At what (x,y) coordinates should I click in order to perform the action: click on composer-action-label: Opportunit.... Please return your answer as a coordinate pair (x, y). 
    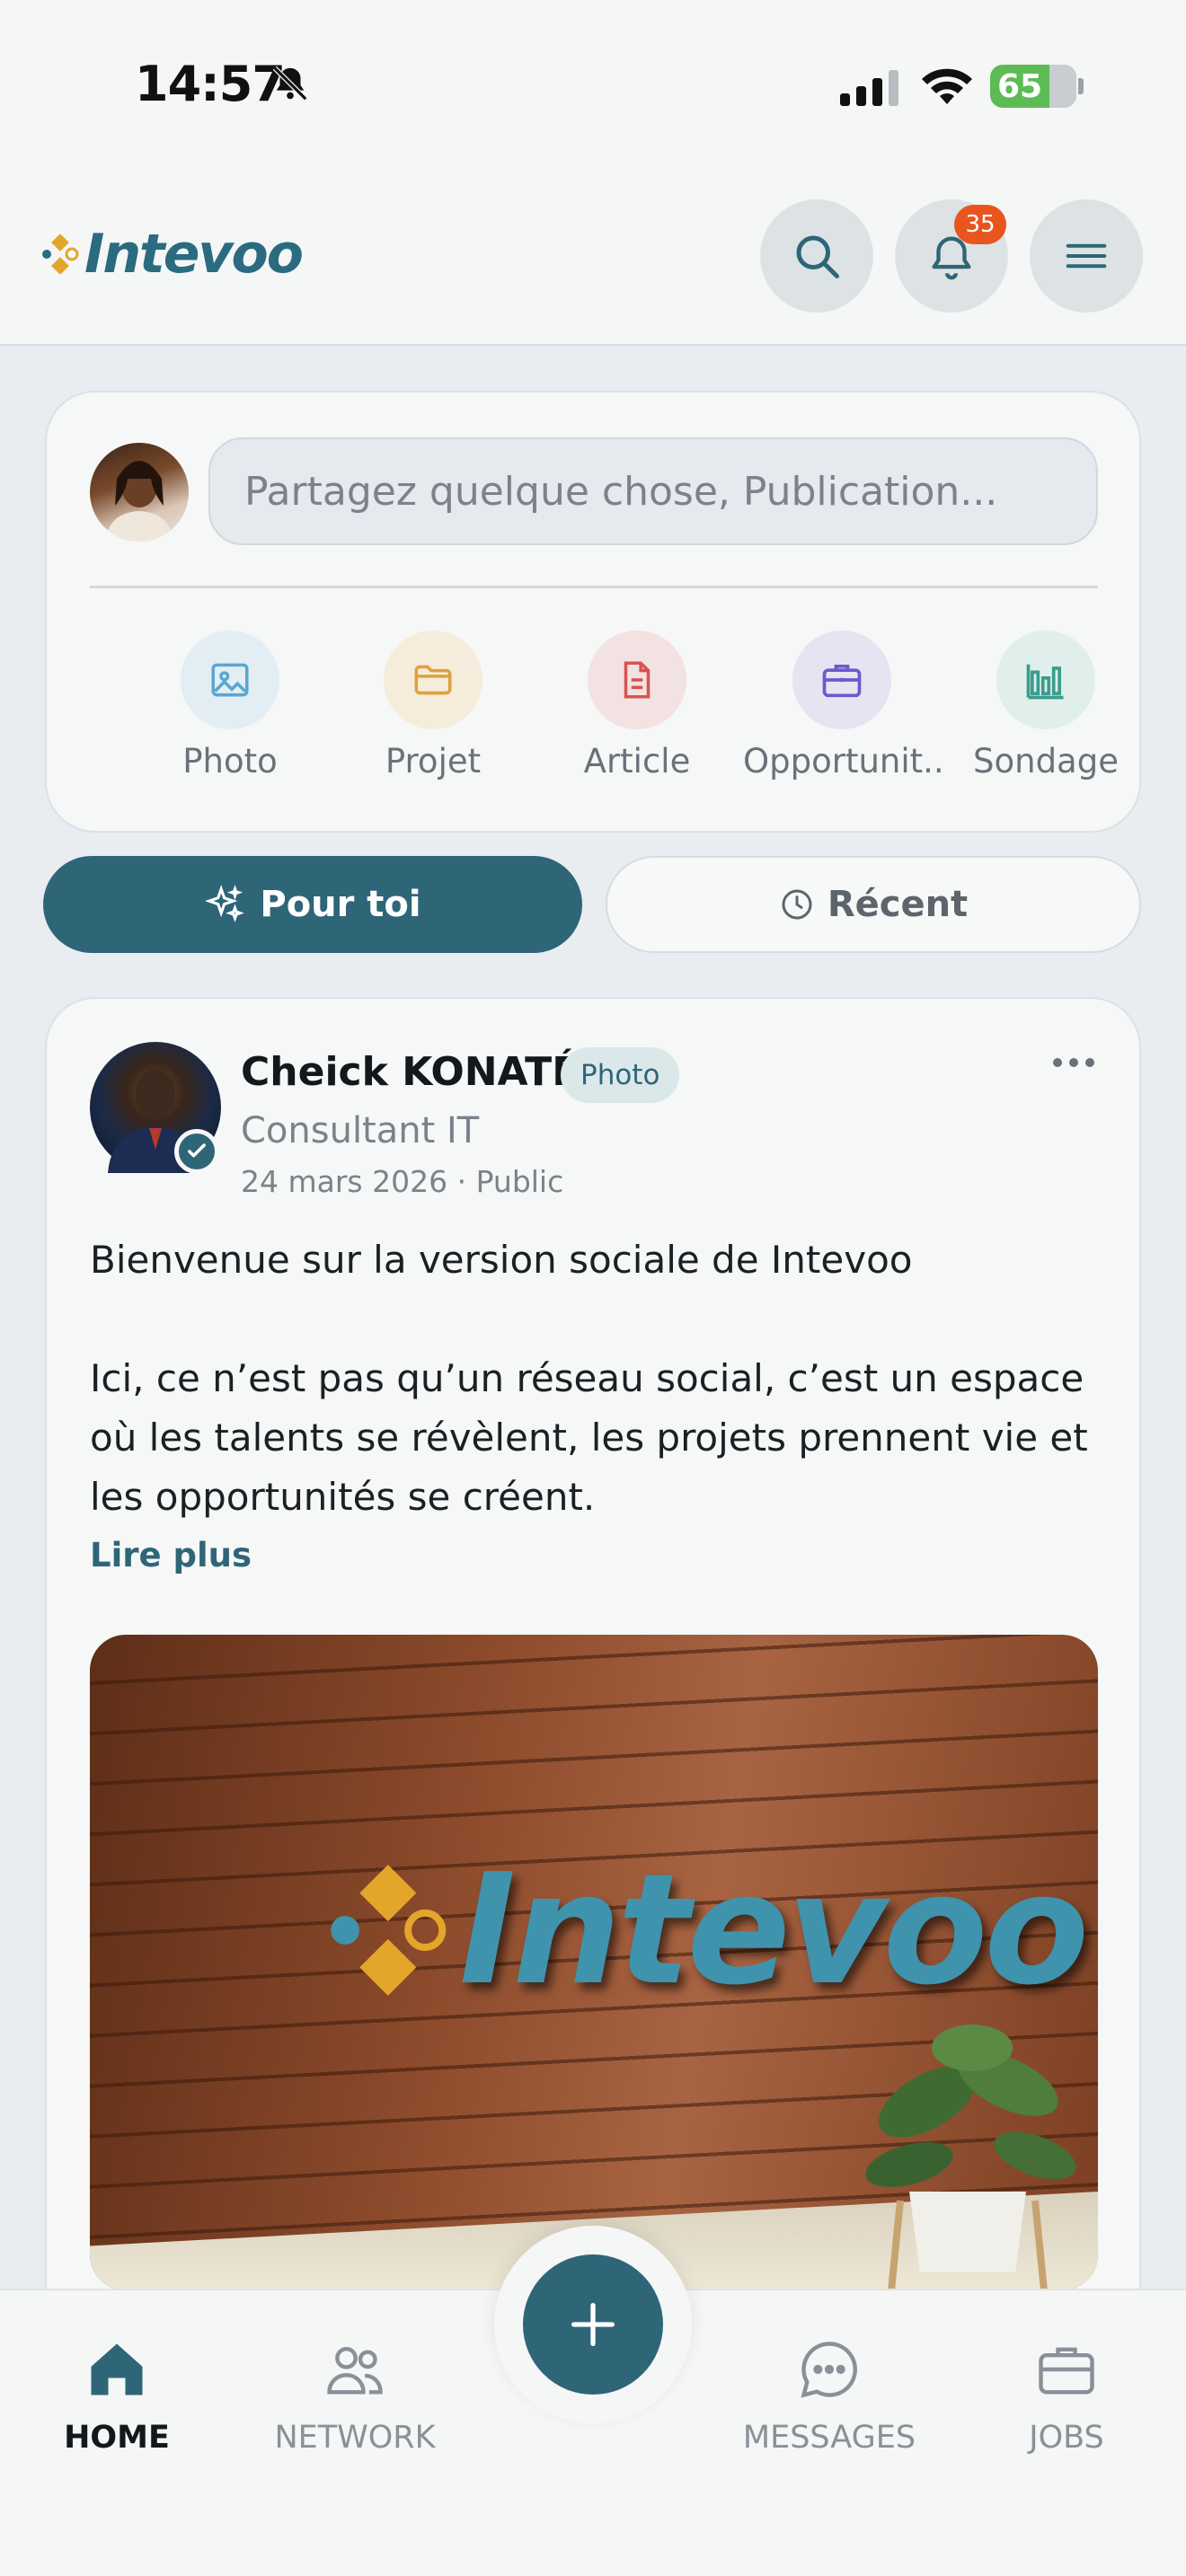
    Looking at the image, I should click on (842, 761).